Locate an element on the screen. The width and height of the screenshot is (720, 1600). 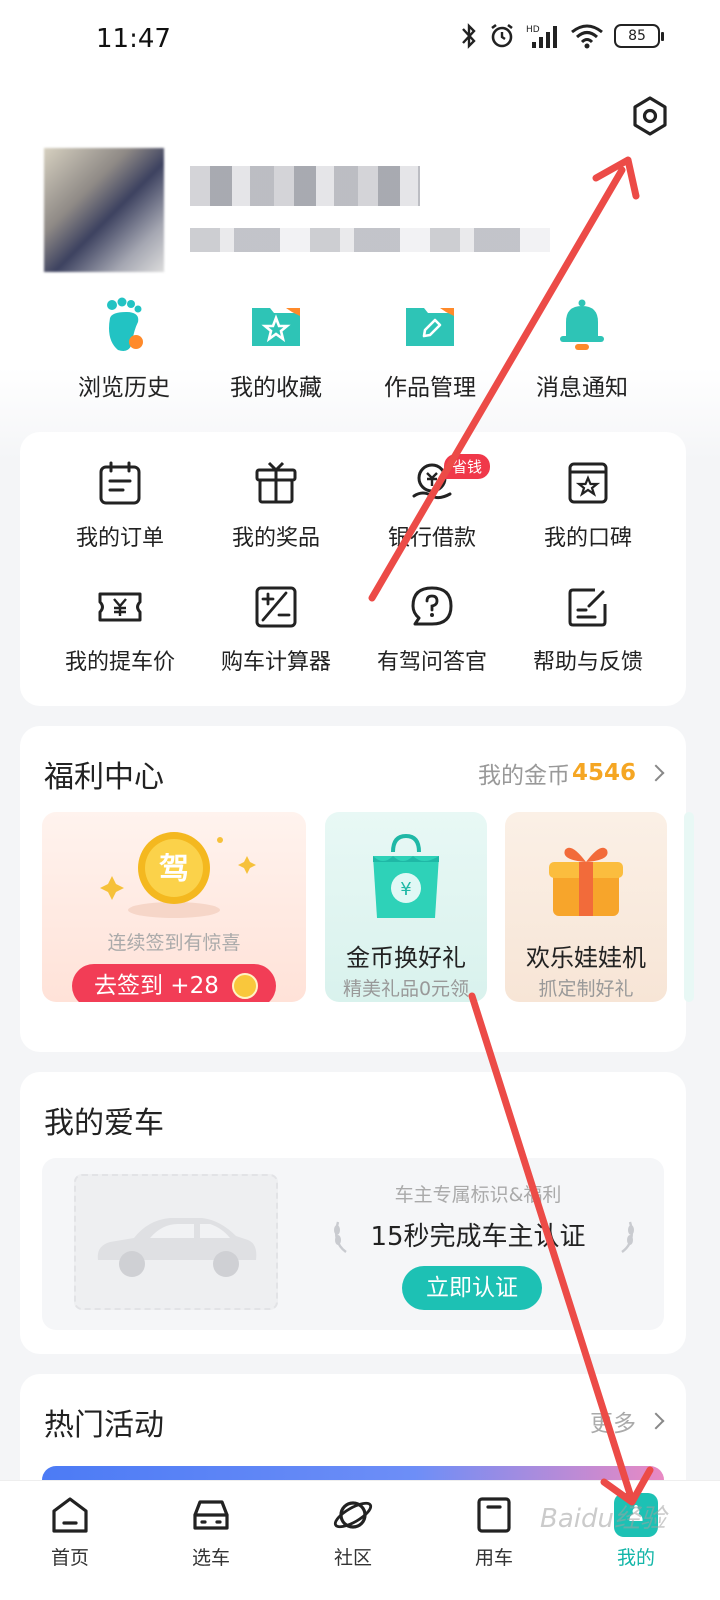
gift-title: 金币换好礼 is located at coordinates (406, 958).